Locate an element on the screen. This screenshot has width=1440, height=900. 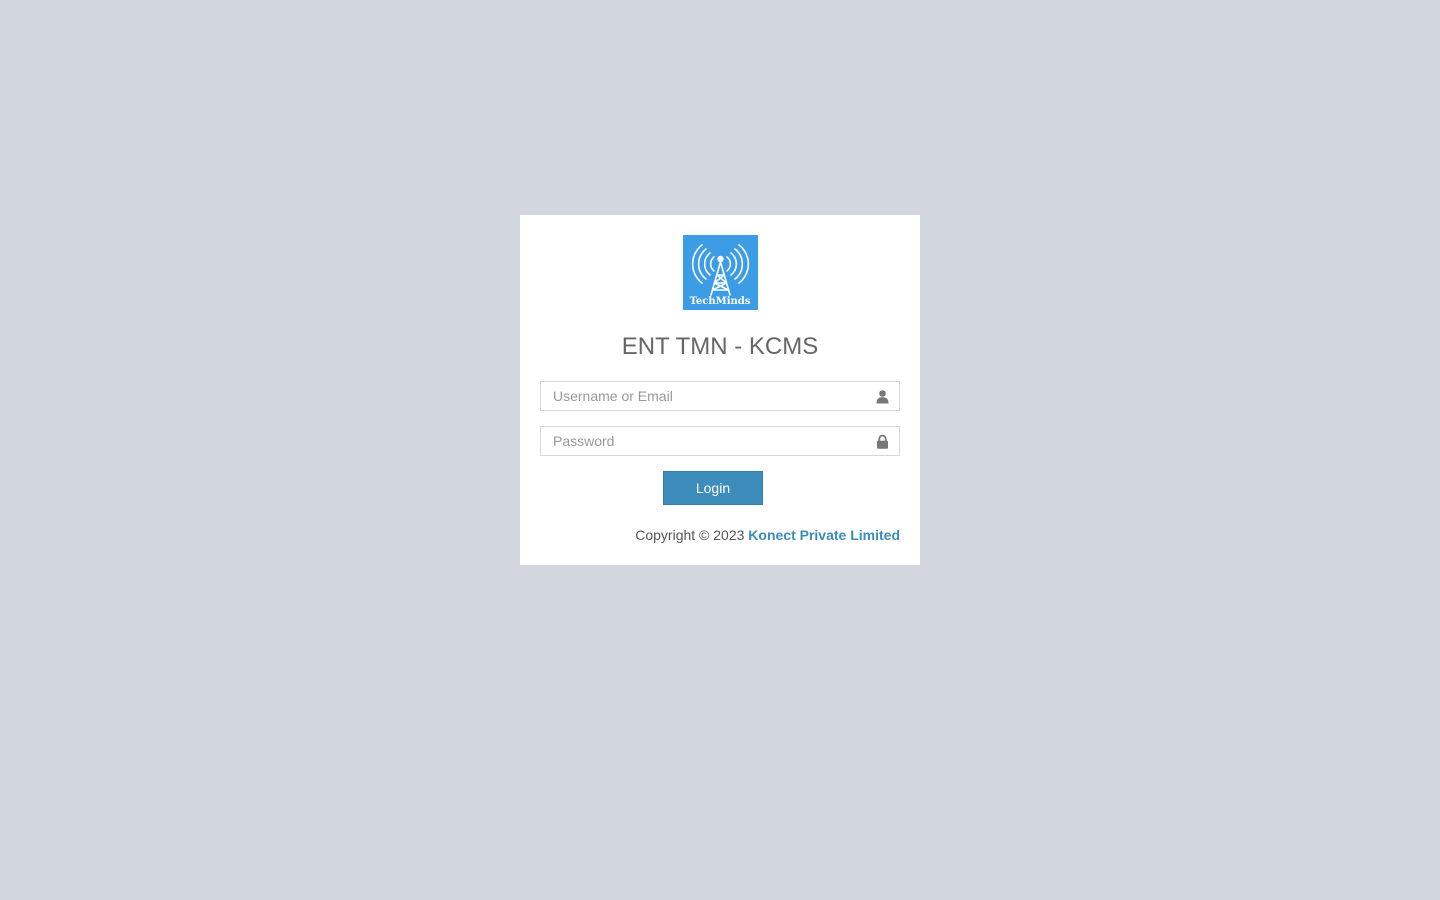
password-field-group is located at coordinates (720, 441).